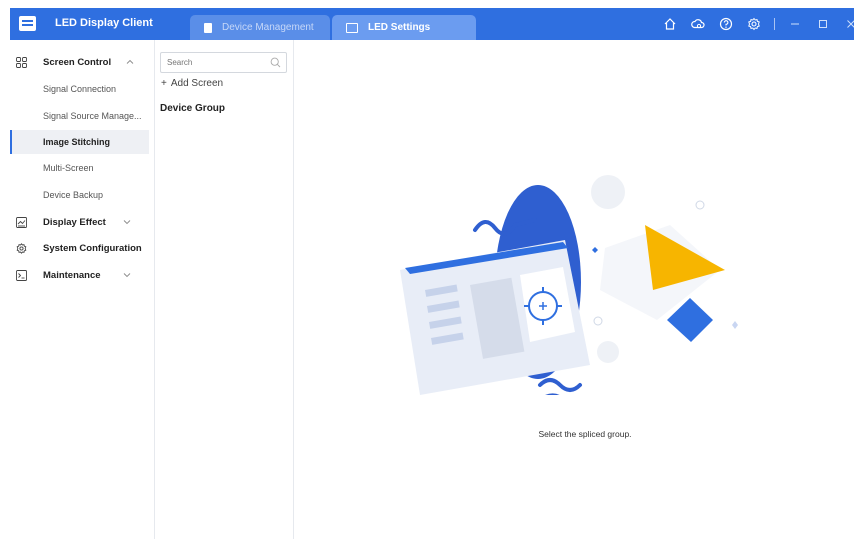  I want to click on add-screen-label: Add Screen, so click(197, 83).